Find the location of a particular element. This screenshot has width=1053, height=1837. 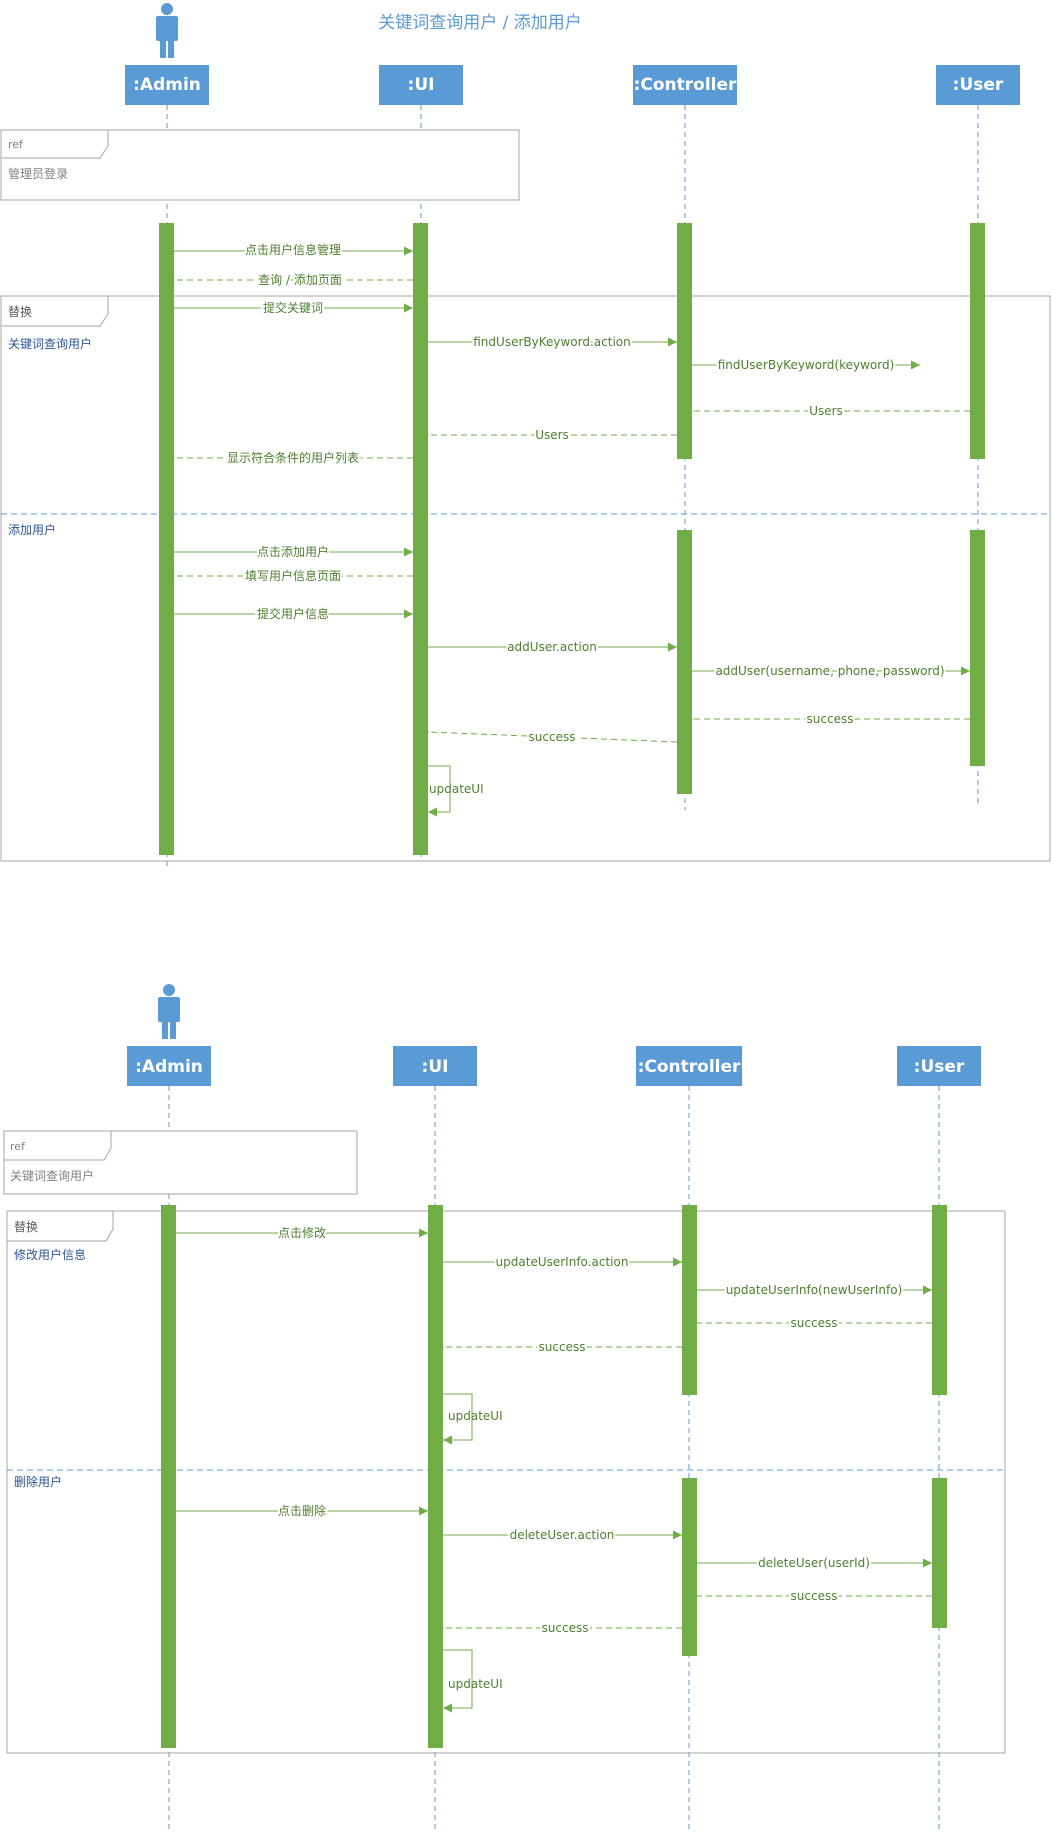

alt-operand-label: 删除用户 is located at coordinates (38, 1481).